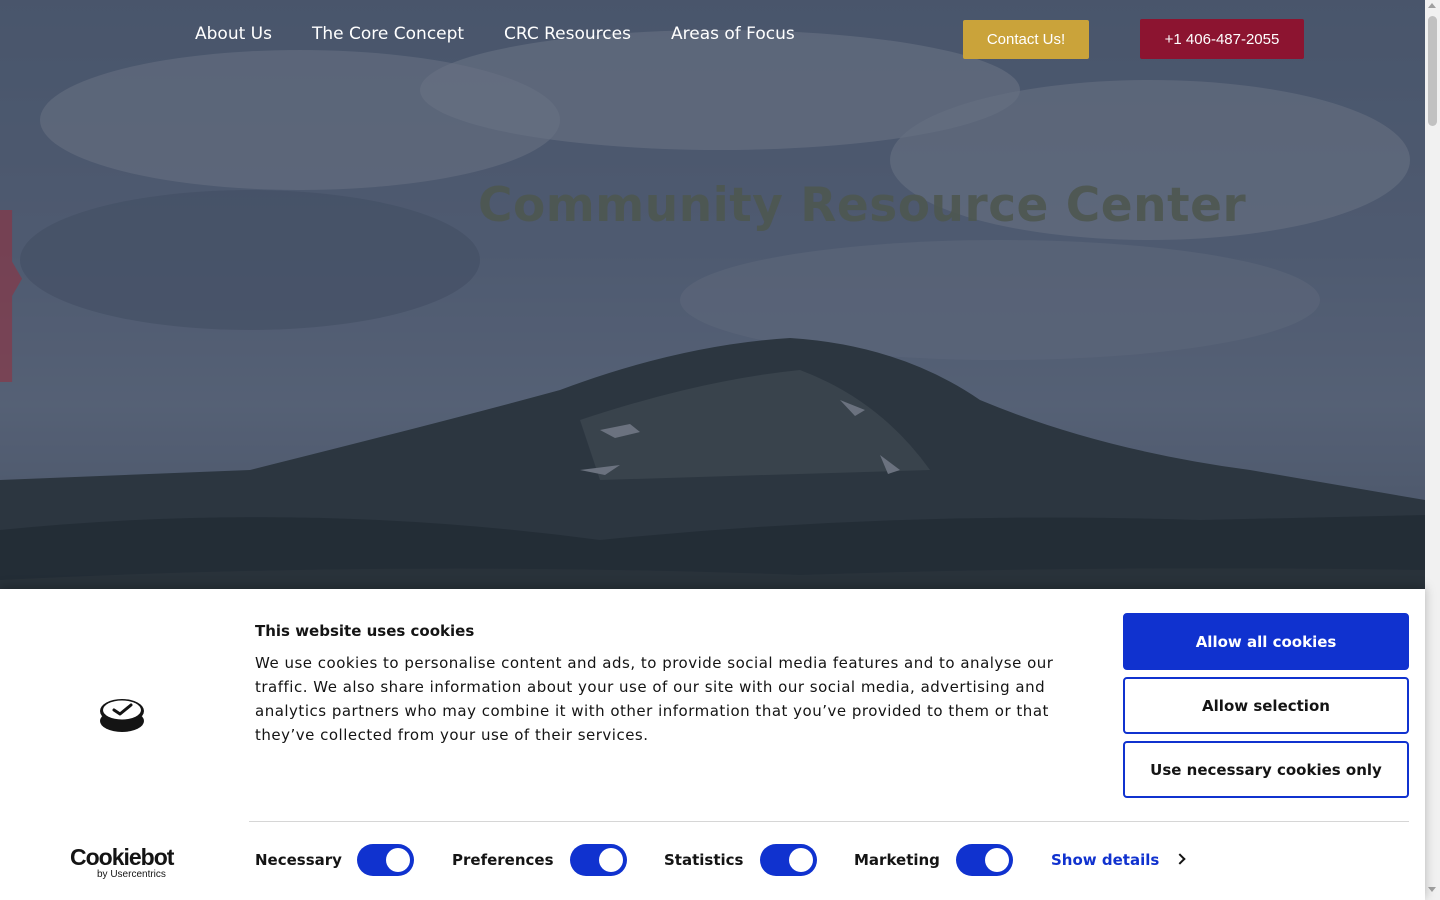 This screenshot has width=1440, height=900. What do you see at coordinates (897, 860) in the screenshot?
I see `toggle-label-marketing: Marketing` at bounding box center [897, 860].